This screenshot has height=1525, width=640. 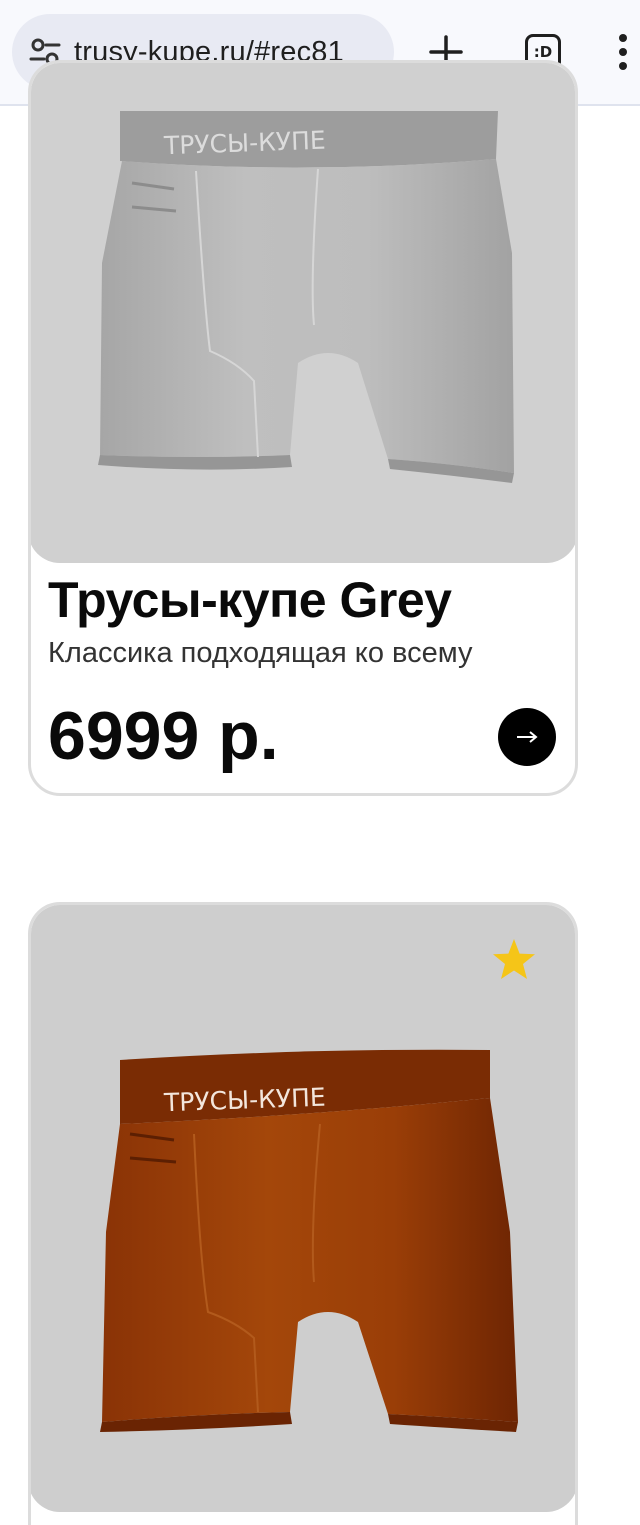 I want to click on product-description: Классика подходящая ко всему, so click(x=260, y=653).